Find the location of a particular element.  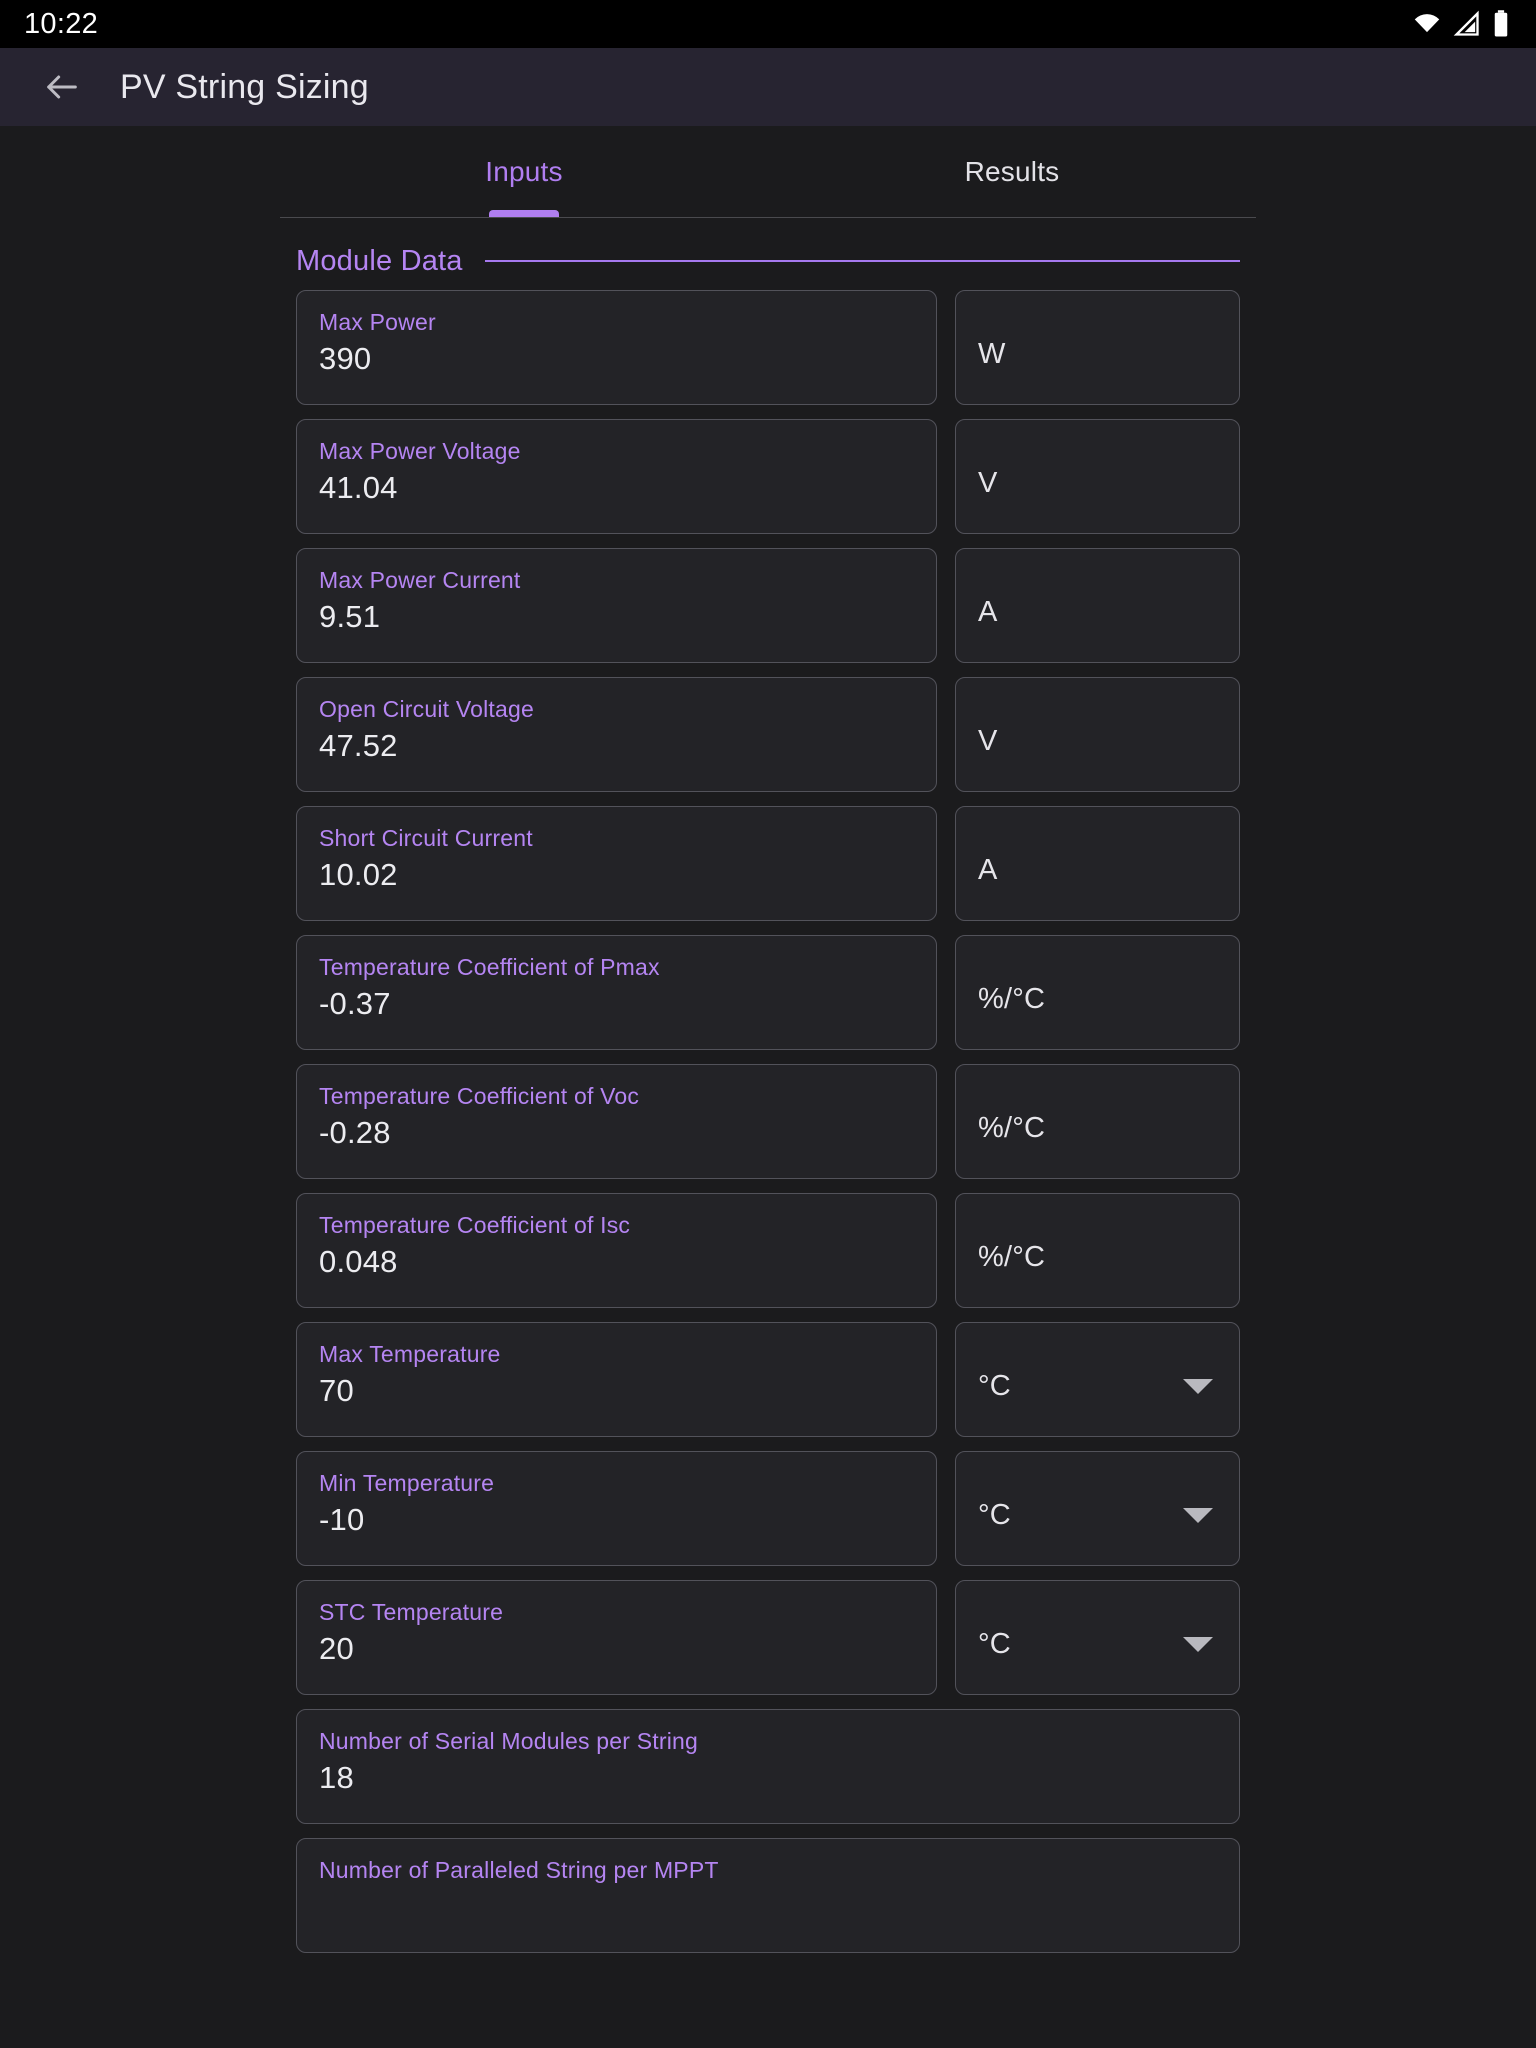

field-row: Max Temperature 70 °C is located at coordinates (768, 1379).